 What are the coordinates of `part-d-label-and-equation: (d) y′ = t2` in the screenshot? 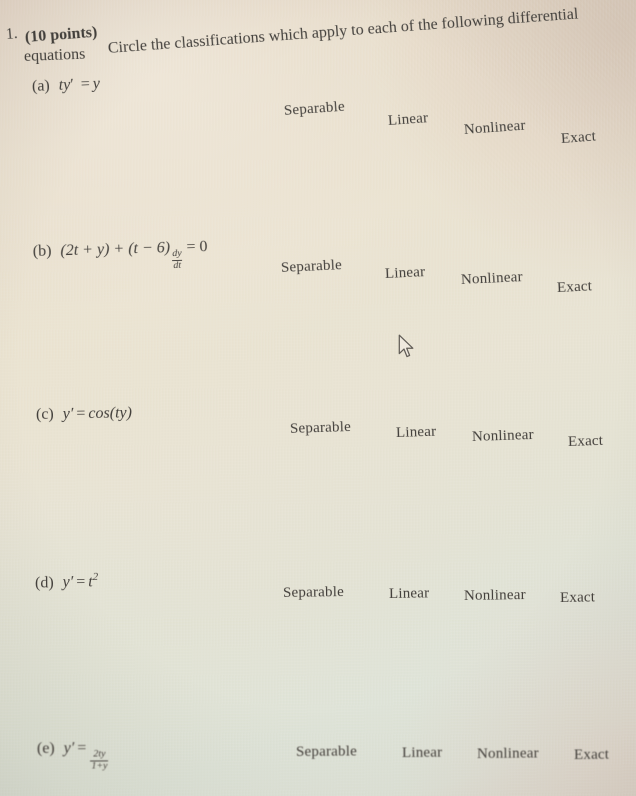 It's located at (66, 581).